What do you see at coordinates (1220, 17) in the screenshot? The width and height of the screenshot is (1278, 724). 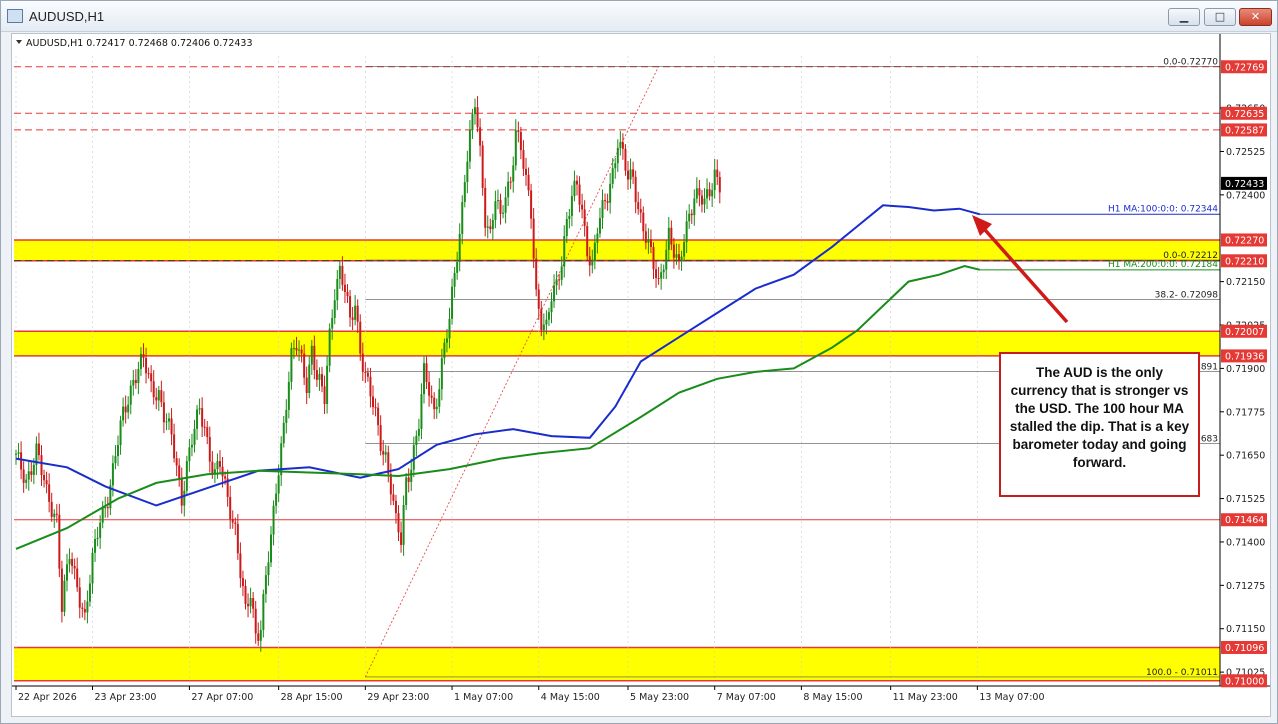 I see `maximize-button: □` at bounding box center [1220, 17].